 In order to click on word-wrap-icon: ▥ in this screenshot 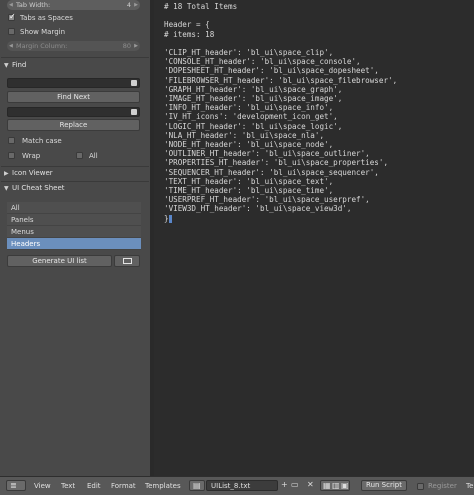, I will do `click(336, 486)`.